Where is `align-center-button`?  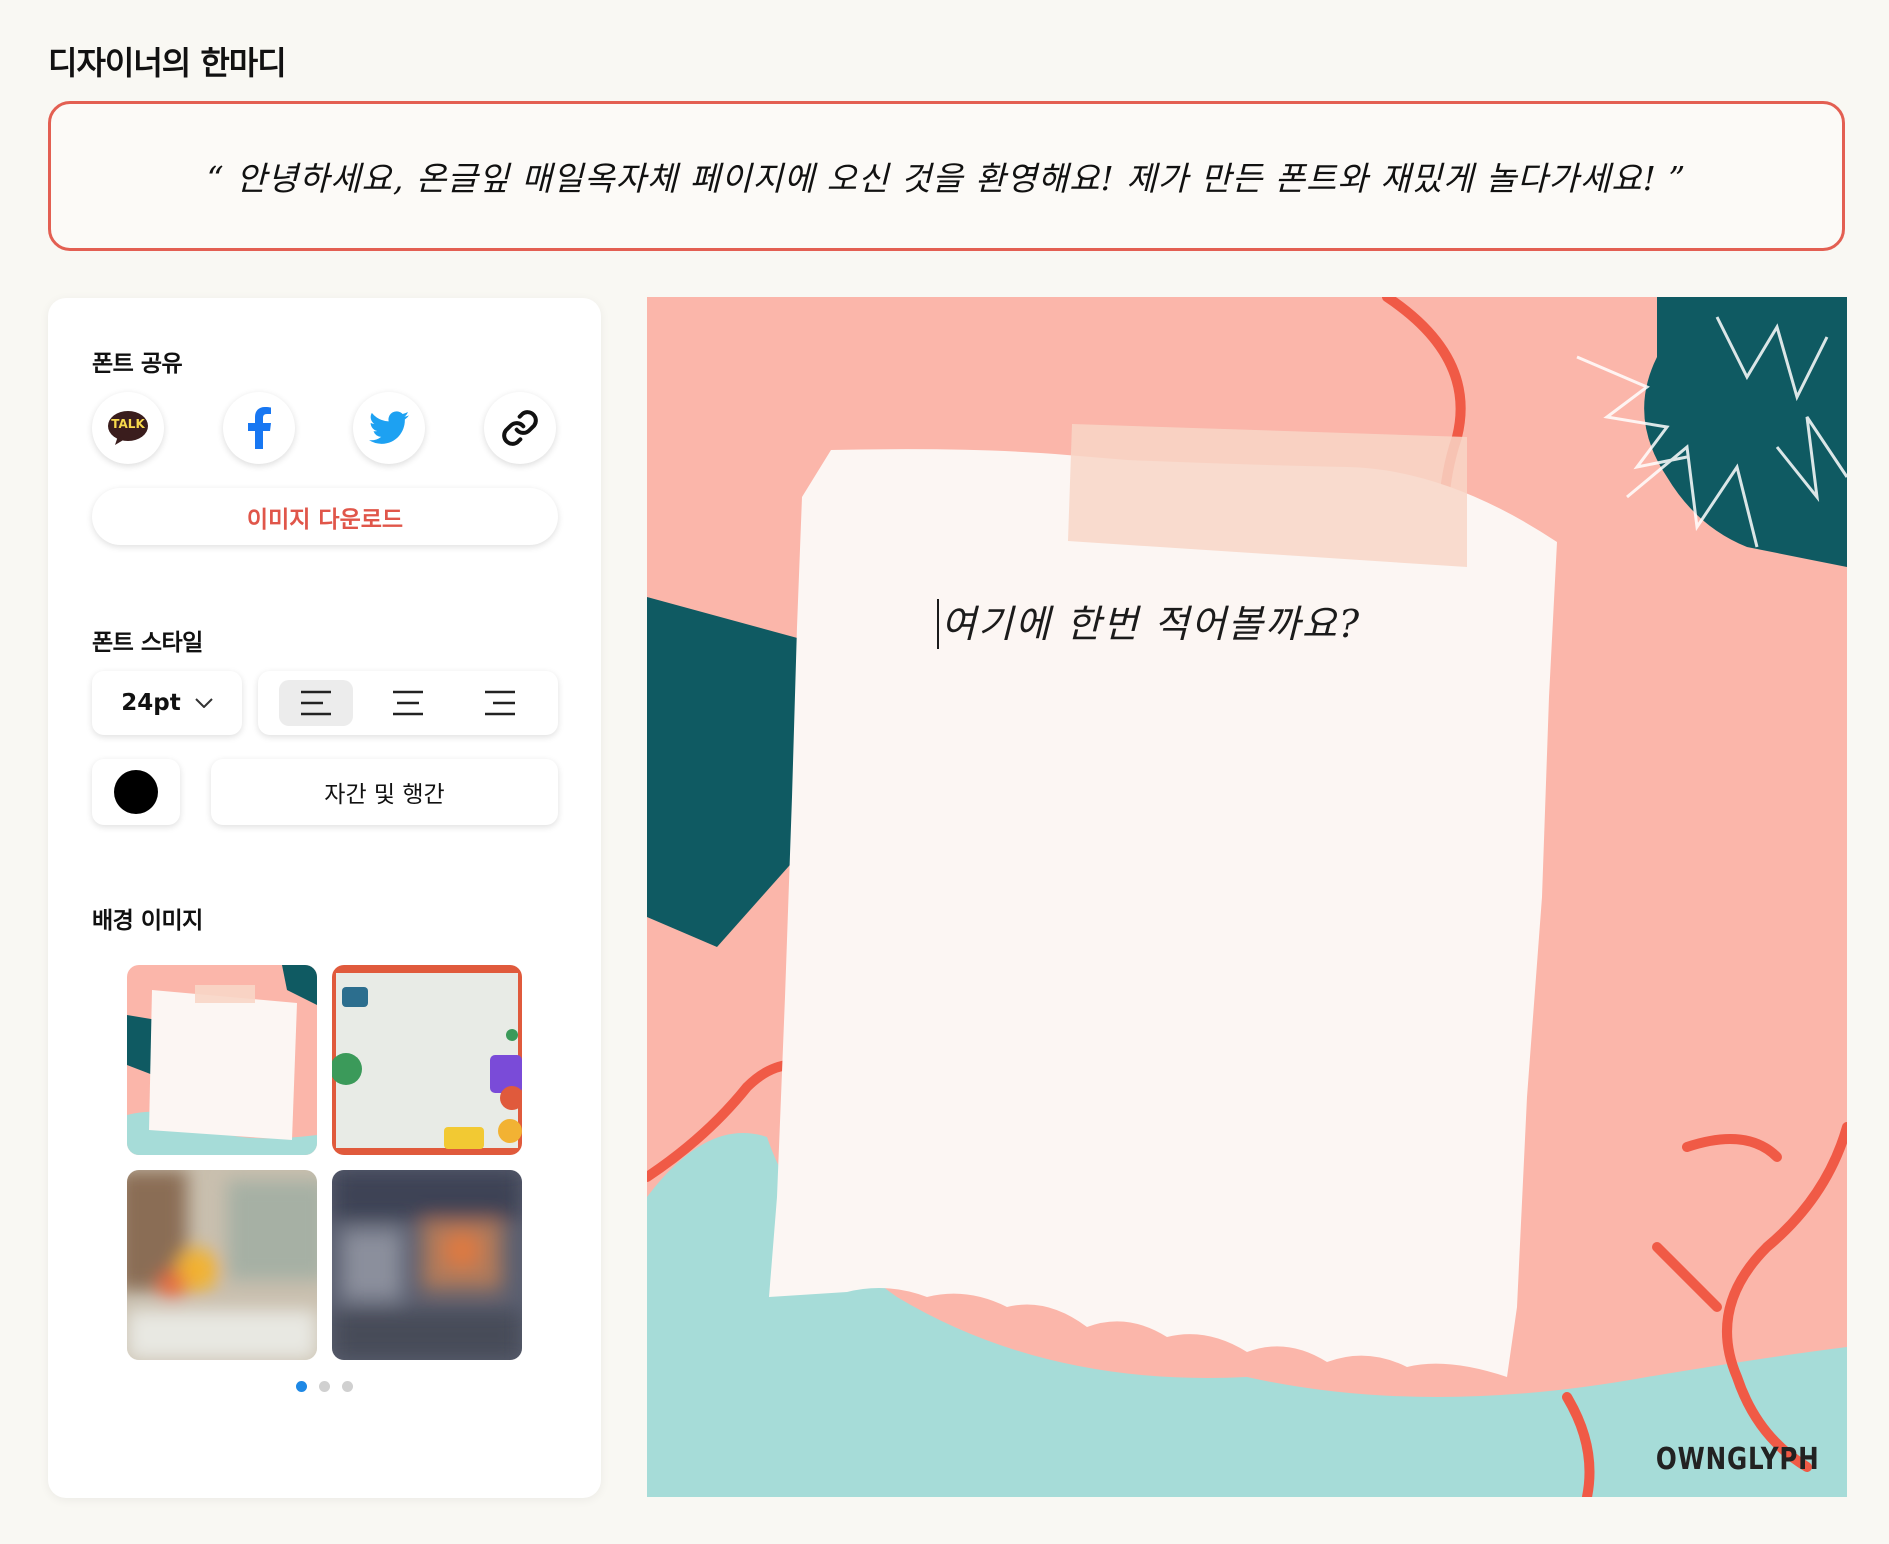
align-center-button is located at coordinates (408, 703).